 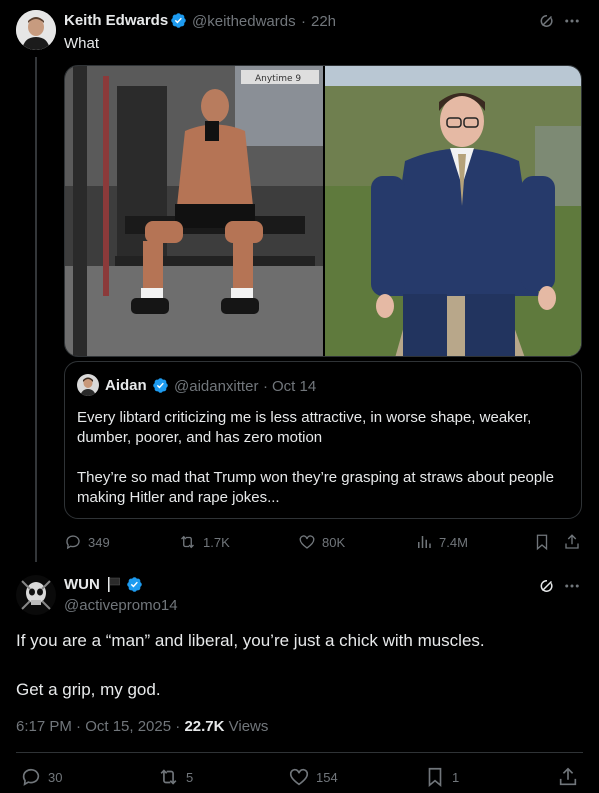 What do you see at coordinates (299, 752) in the screenshot?
I see `post2-divider` at bounding box center [299, 752].